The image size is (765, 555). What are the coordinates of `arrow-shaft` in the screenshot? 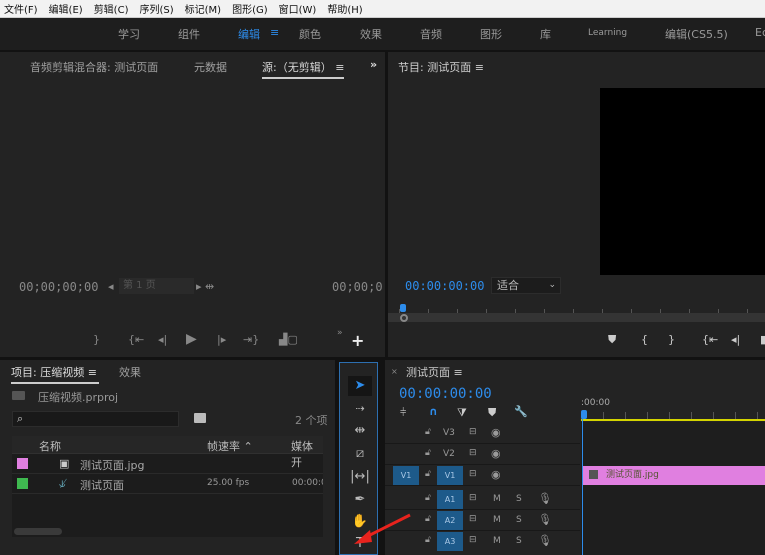 It's located at (388, 526).